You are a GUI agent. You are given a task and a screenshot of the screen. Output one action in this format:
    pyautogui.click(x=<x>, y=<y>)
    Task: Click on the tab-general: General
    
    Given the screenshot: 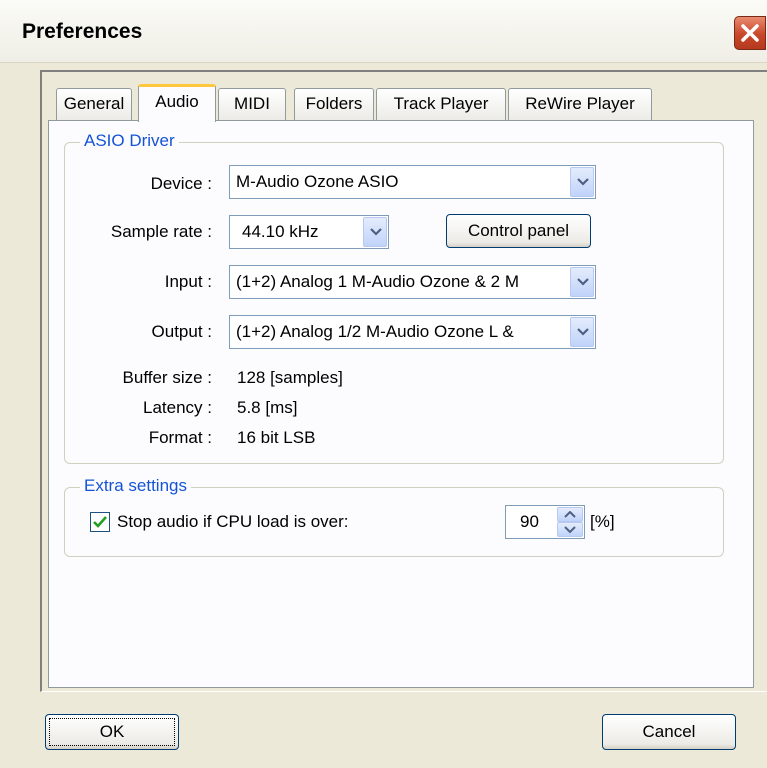 What is the action you would take?
    pyautogui.click(x=94, y=104)
    